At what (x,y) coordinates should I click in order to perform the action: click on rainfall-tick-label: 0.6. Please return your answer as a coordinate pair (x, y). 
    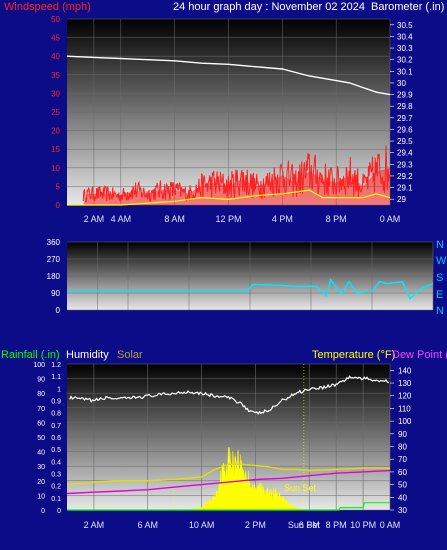
    Looking at the image, I should click on (56, 438).